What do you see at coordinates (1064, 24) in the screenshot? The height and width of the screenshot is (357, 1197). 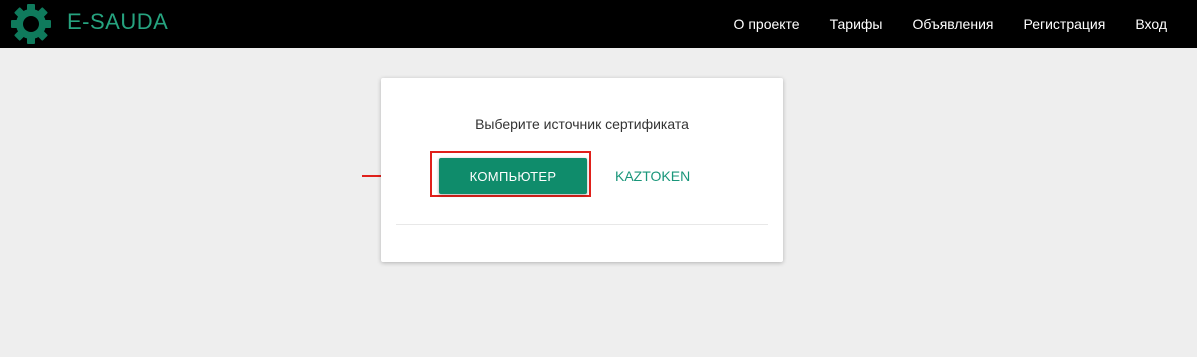 I see `nav-item-registration: Регистрация` at bounding box center [1064, 24].